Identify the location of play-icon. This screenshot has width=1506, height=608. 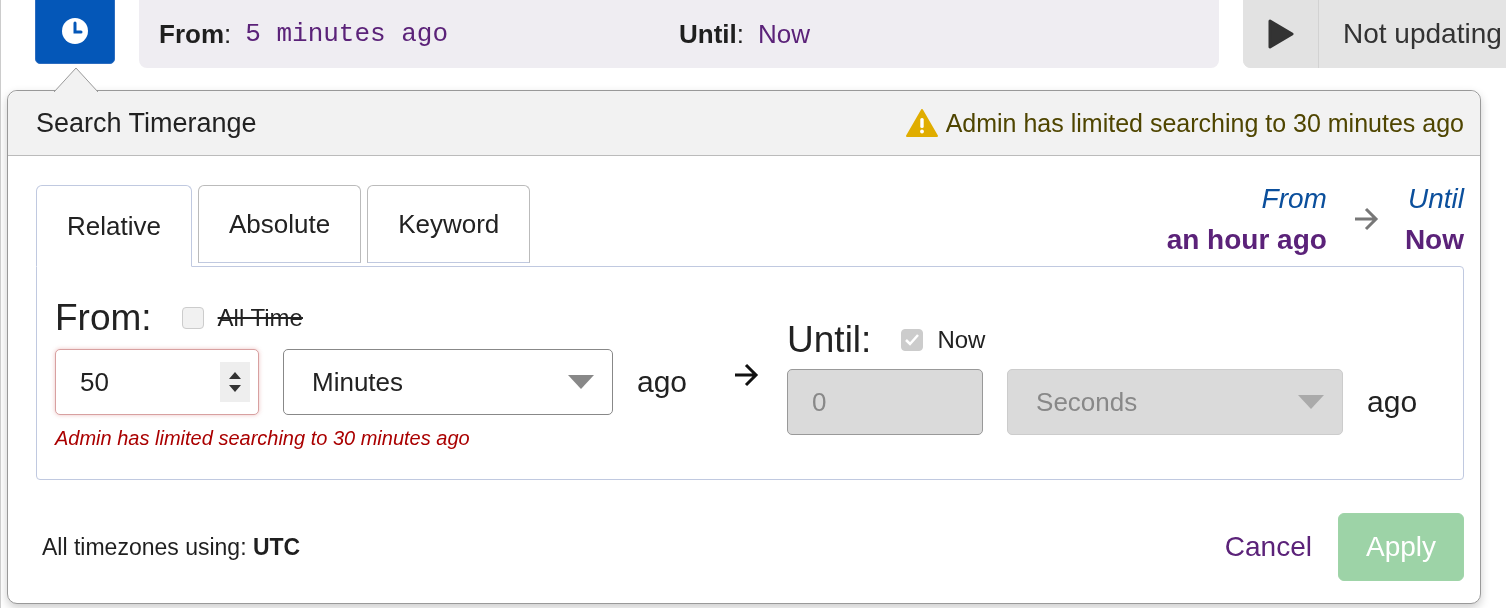
(1280, 34).